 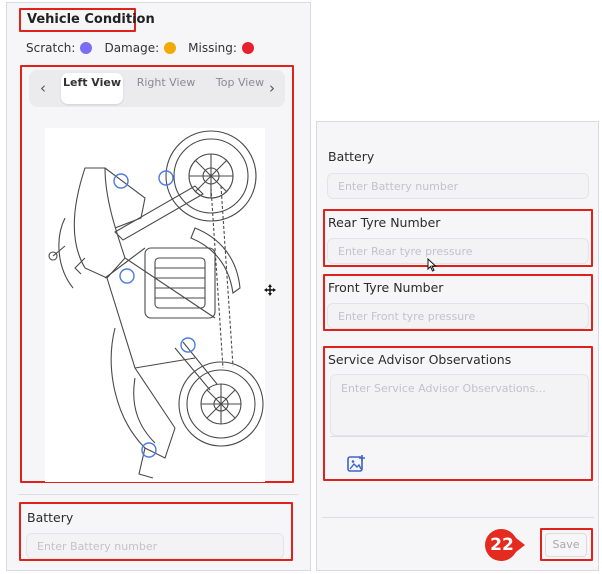 I want to click on legend-missing: Missing:, so click(x=221, y=48).